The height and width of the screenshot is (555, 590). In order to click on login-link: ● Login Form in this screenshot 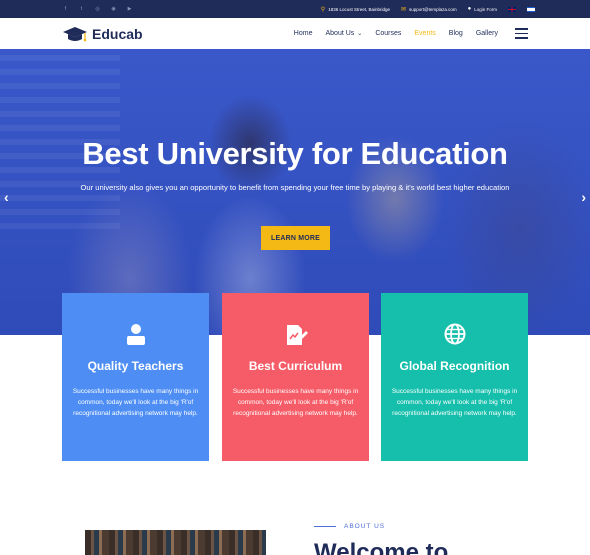, I will do `click(482, 9)`.